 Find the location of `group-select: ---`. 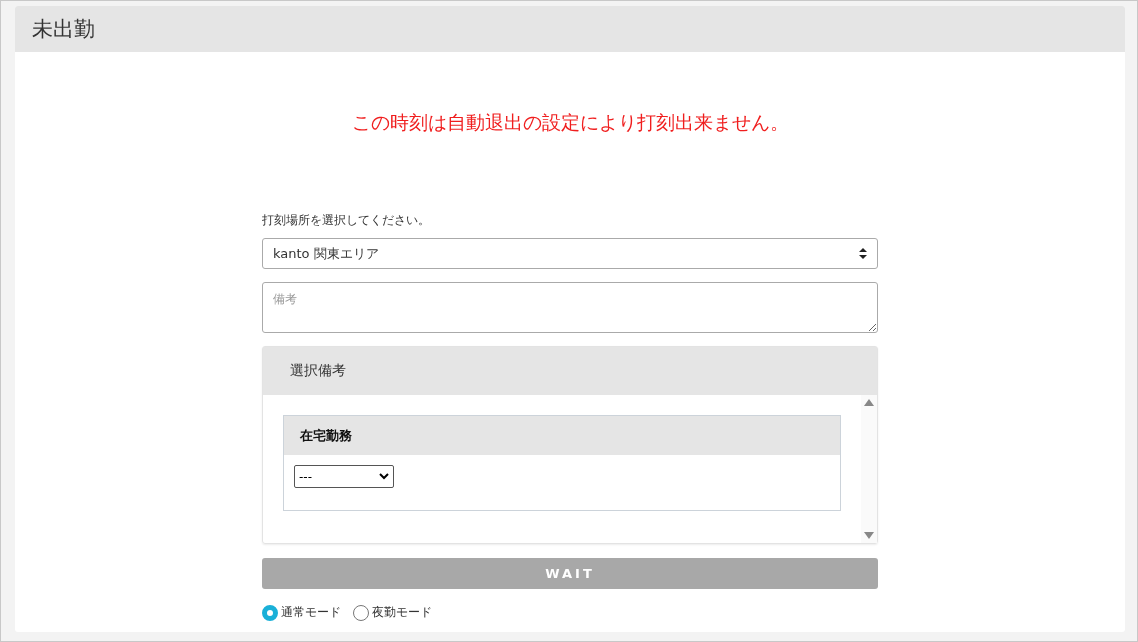

group-select: --- is located at coordinates (344, 476).